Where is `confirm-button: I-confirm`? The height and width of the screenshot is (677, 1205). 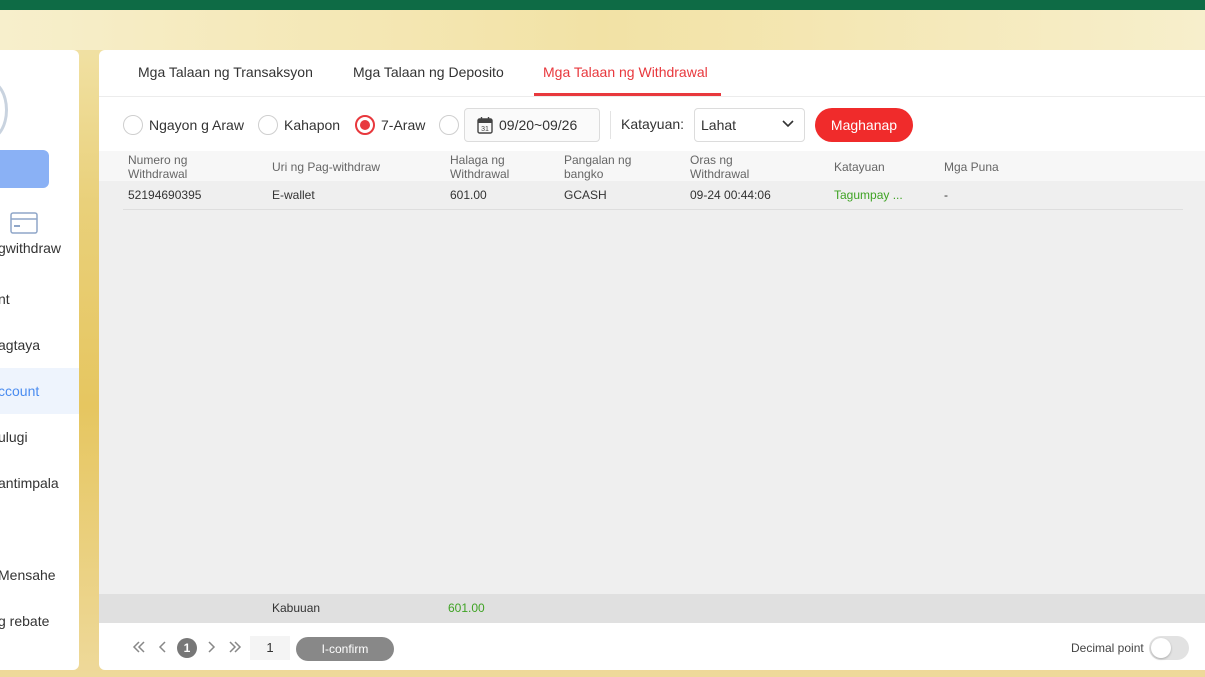 confirm-button: I-confirm is located at coordinates (345, 649).